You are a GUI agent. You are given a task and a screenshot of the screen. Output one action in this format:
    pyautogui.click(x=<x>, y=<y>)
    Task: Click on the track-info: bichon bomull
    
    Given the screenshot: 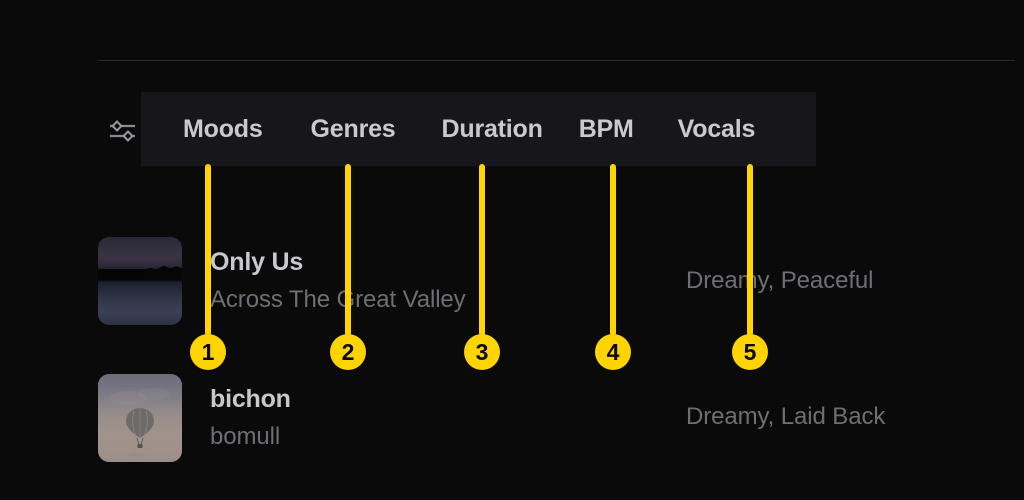 What is the action you would take?
    pyautogui.click(x=250, y=418)
    